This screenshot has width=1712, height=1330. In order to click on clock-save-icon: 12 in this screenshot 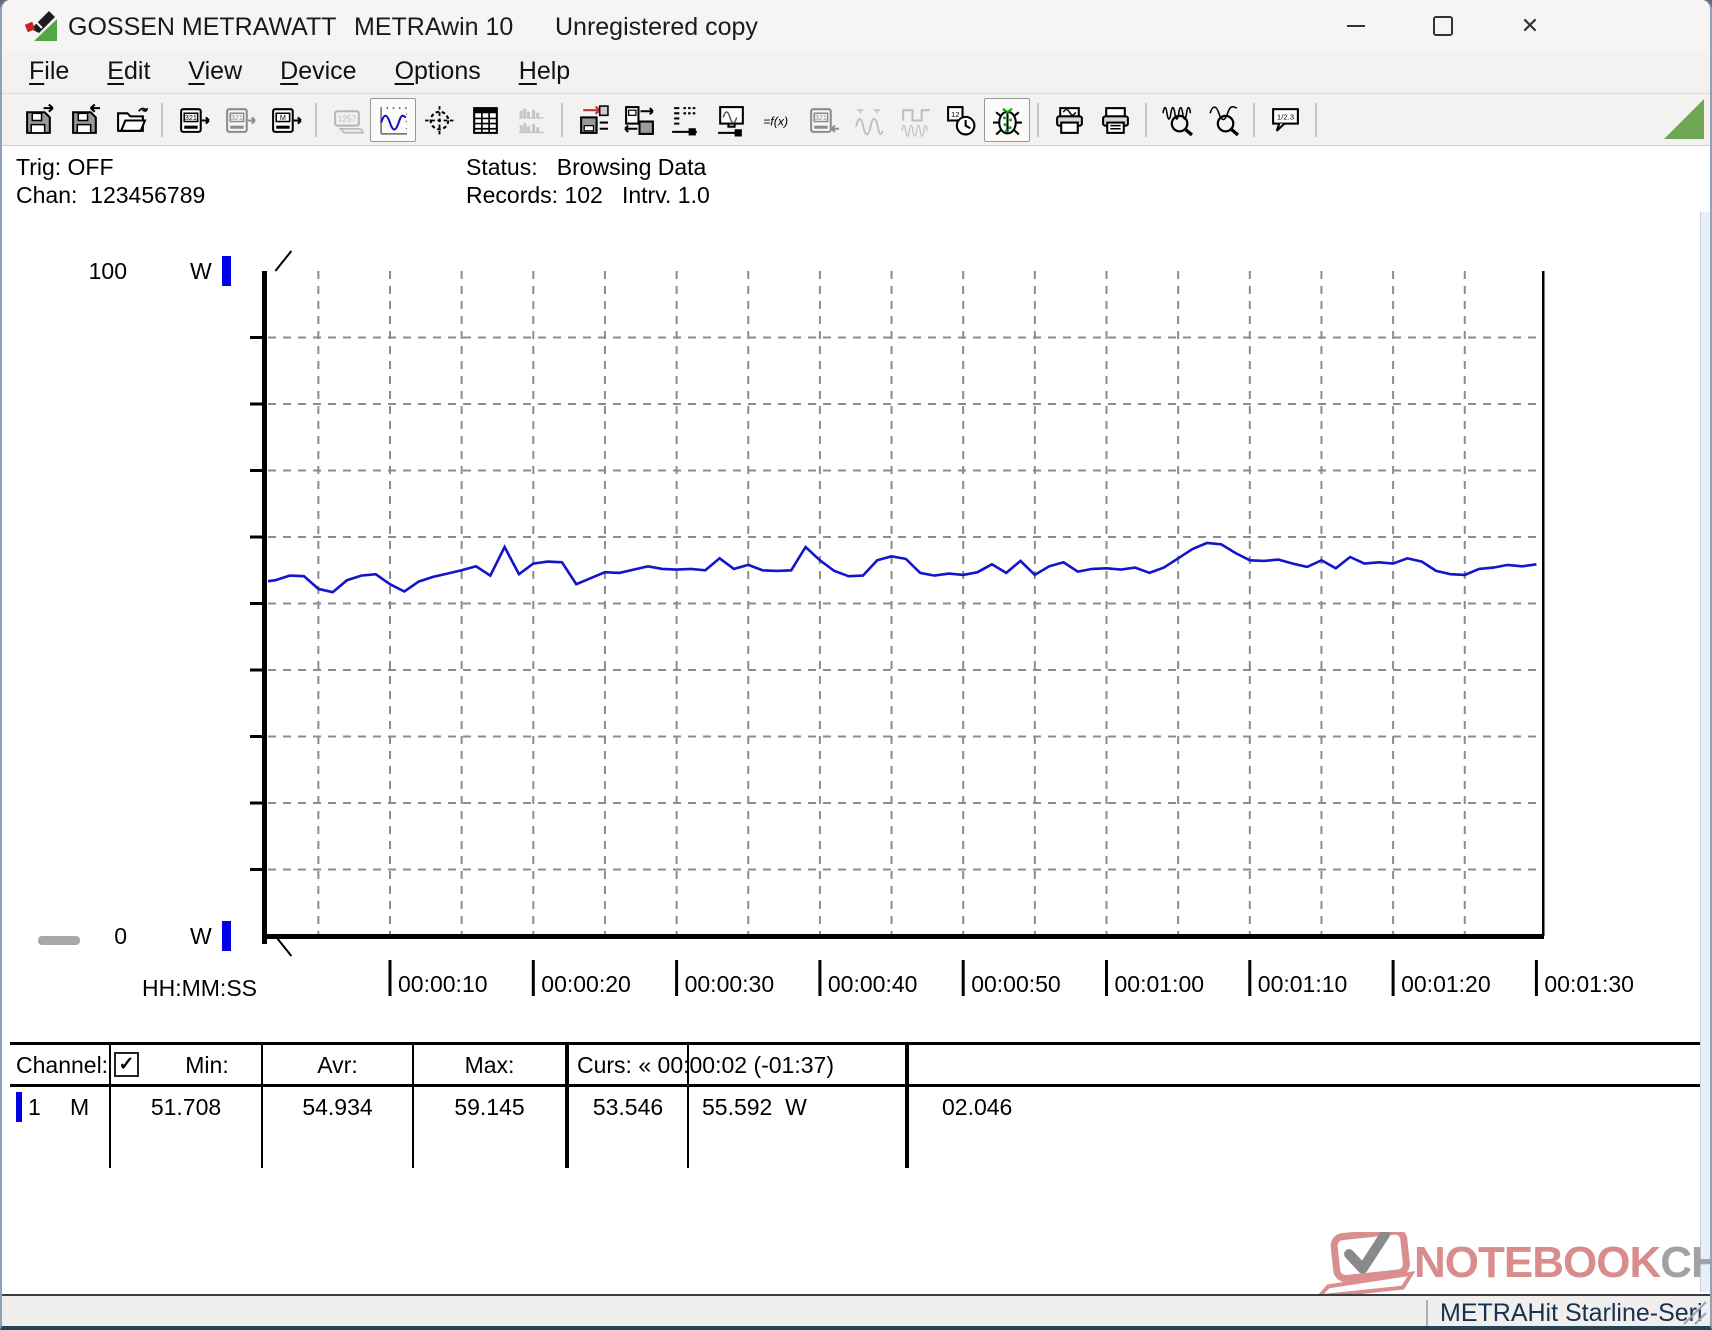, I will do `click(960, 120)`.